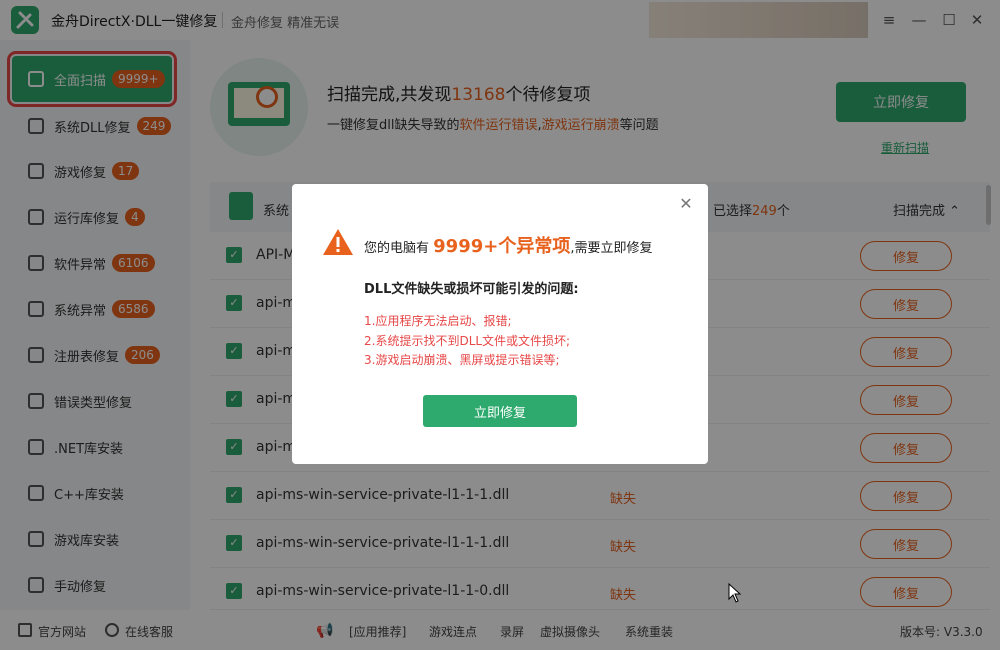 The width and height of the screenshot is (1000, 650). I want to click on anomaly-count: 9999+个异常项, so click(502, 246).